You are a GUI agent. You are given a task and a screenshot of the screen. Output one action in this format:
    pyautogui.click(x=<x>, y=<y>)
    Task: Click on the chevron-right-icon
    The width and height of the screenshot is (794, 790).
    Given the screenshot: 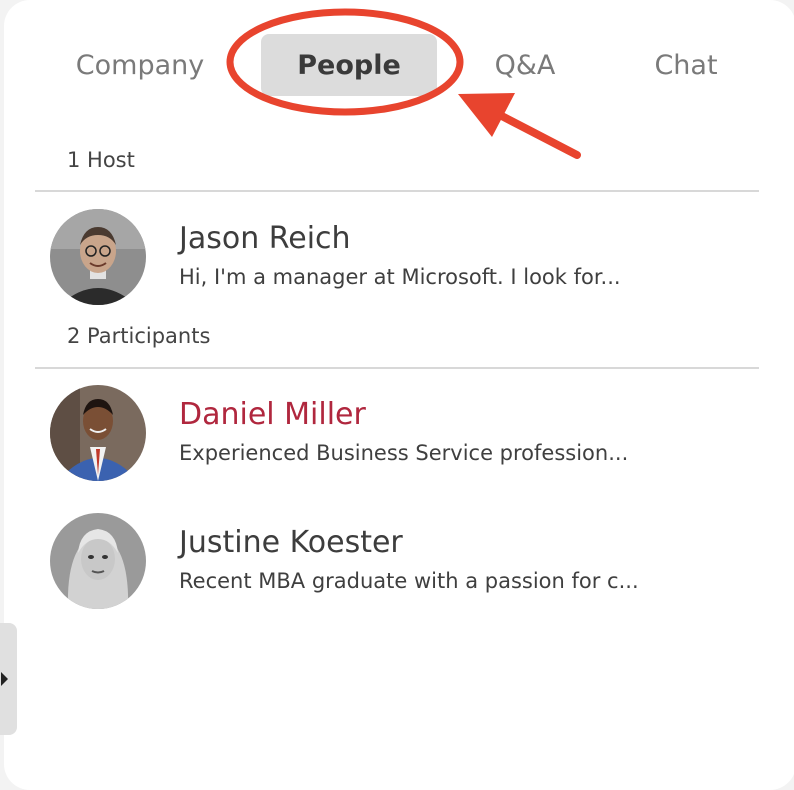 What is the action you would take?
    pyautogui.click(x=4, y=679)
    